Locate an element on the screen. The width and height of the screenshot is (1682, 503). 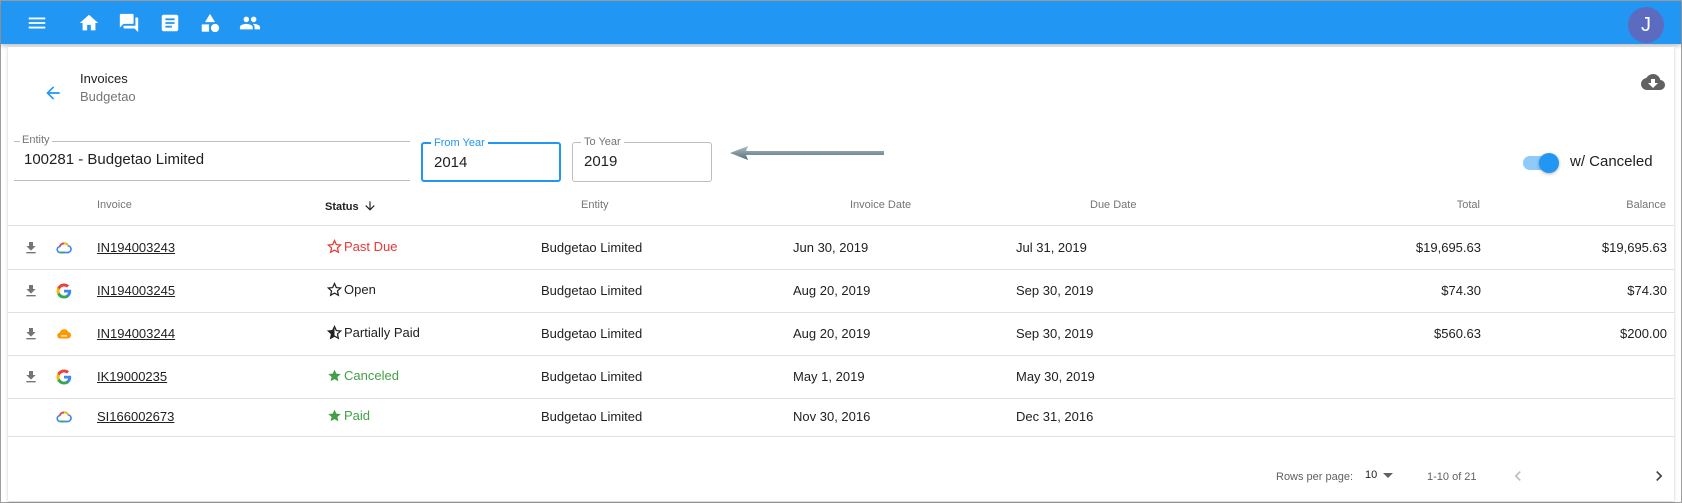
due-date-cell: Dec 31, 2016 is located at coordinates (1055, 416).